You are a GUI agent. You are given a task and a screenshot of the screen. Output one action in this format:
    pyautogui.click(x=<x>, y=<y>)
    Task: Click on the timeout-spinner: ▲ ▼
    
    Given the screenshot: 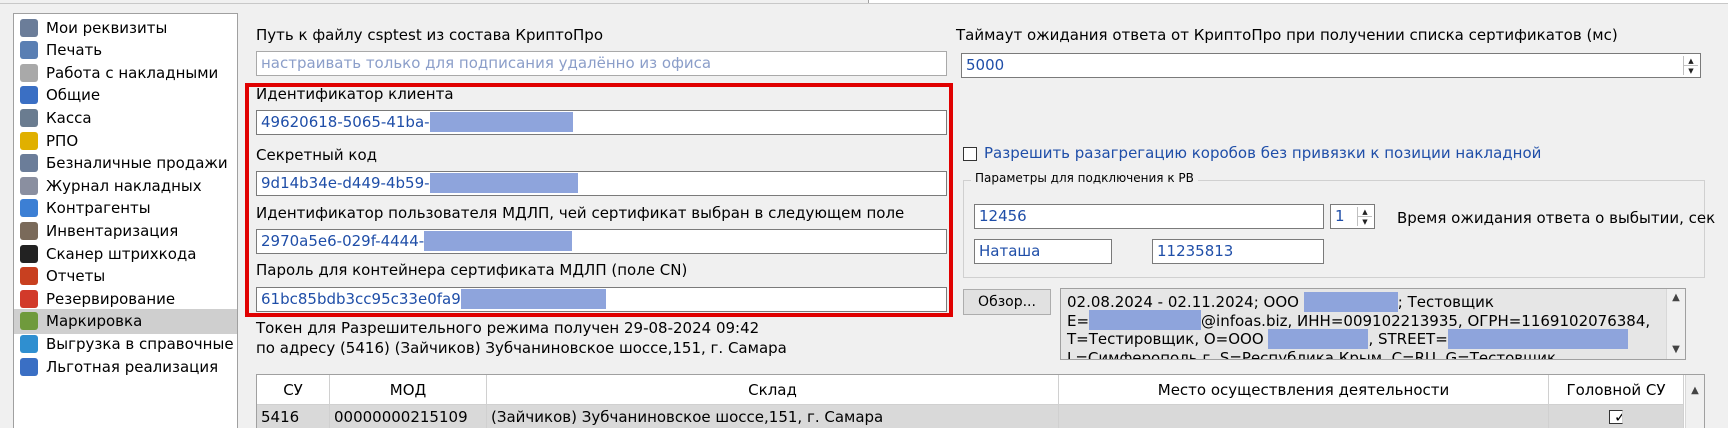 What is the action you would take?
    pyautogui.click(x=1690, y=65)
    